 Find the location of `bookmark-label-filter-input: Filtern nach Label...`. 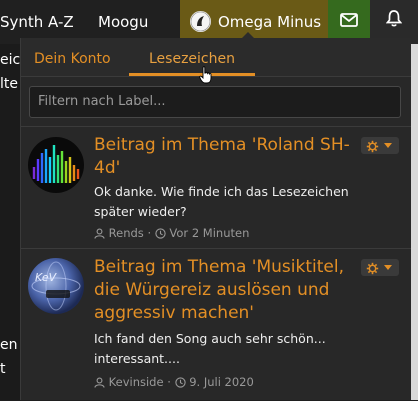

bookmark-label-filter-input: Filtern nach Label... is located at coordinates (215, 102).